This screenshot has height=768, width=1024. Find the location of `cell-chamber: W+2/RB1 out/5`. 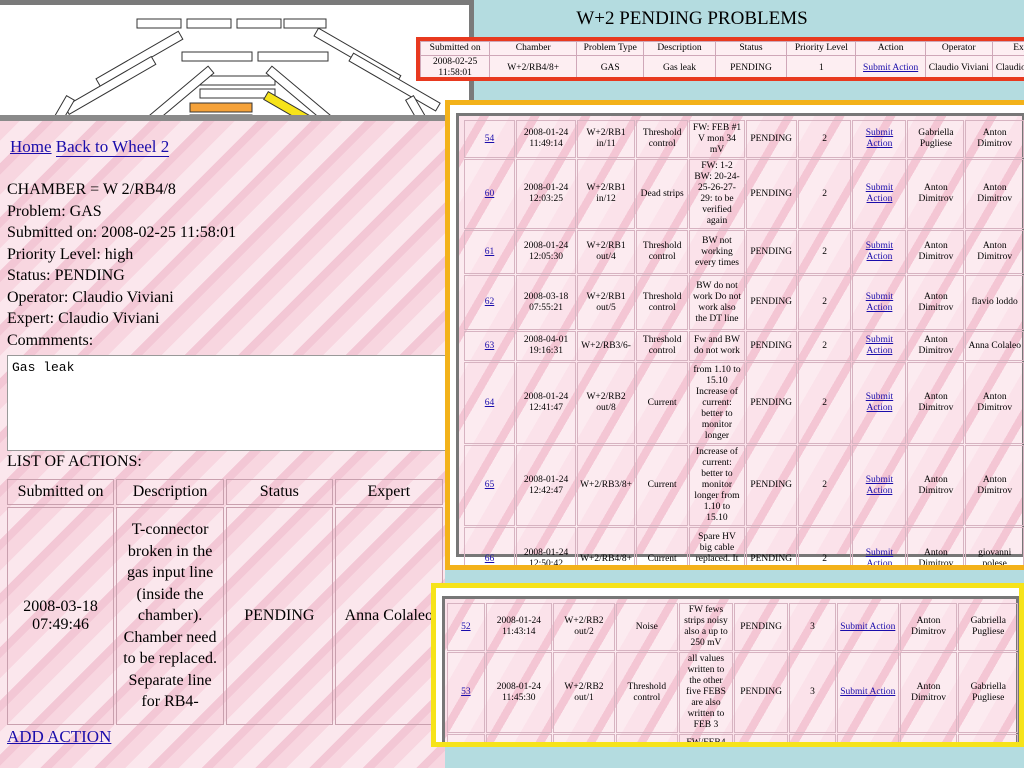

cell-chamber: W+2/RB1 out/5 is located at coordinates (606, 302).